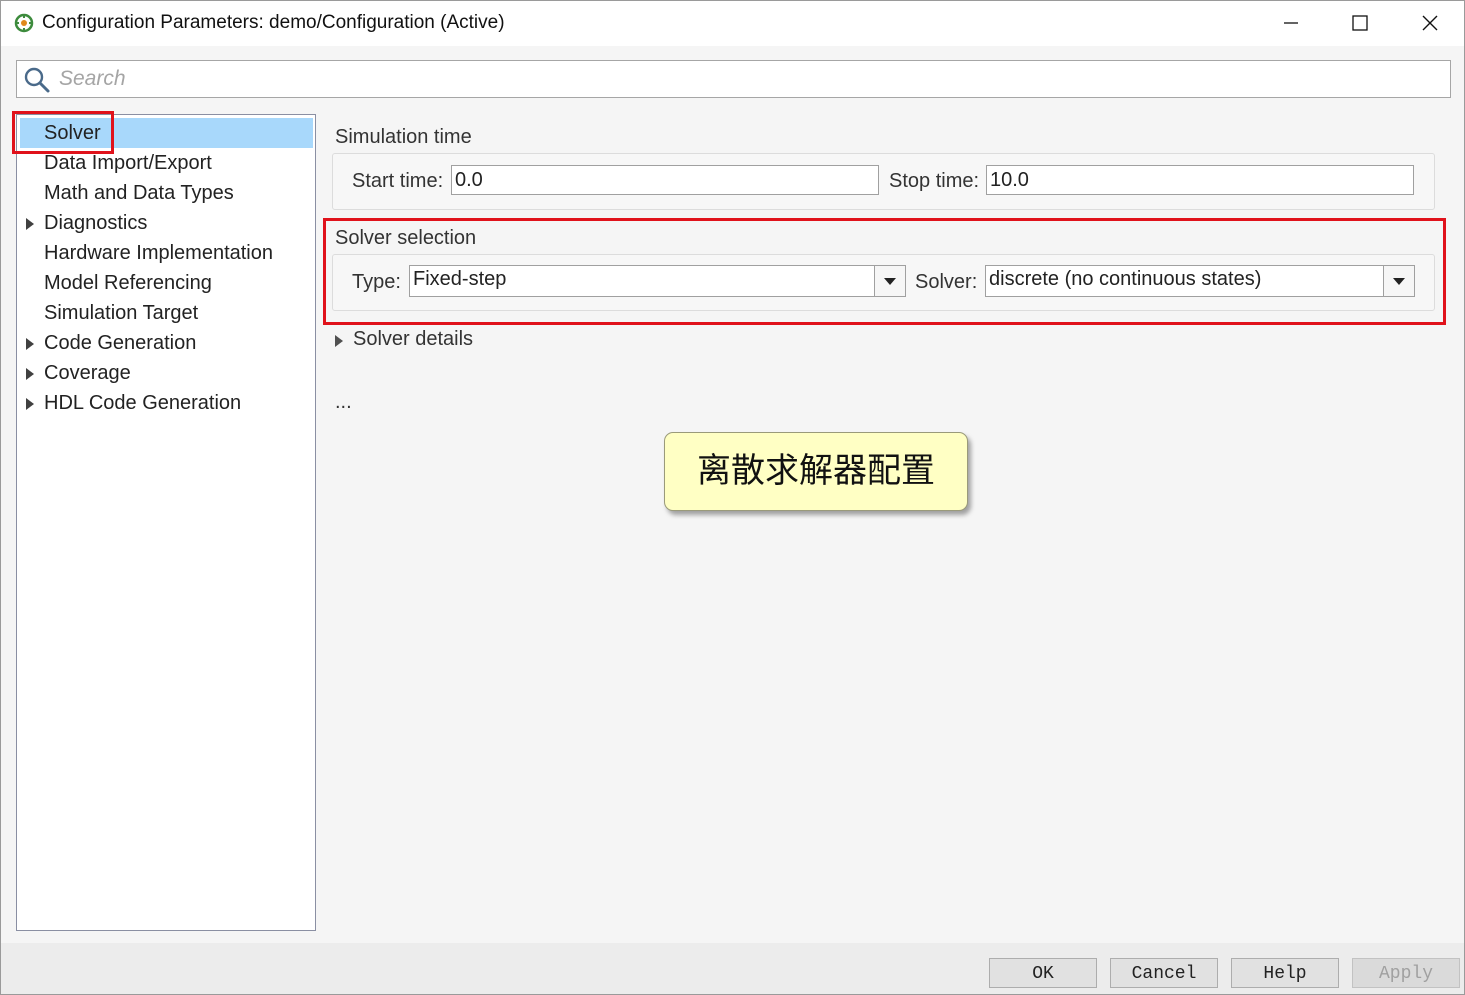 The height and width of the screenshot is (995, 1465). What do you see at coordinates (816, 471) in the screenshot?
I see `annotation-callout: 离散求解器配置` at bounding box center [816, 471].